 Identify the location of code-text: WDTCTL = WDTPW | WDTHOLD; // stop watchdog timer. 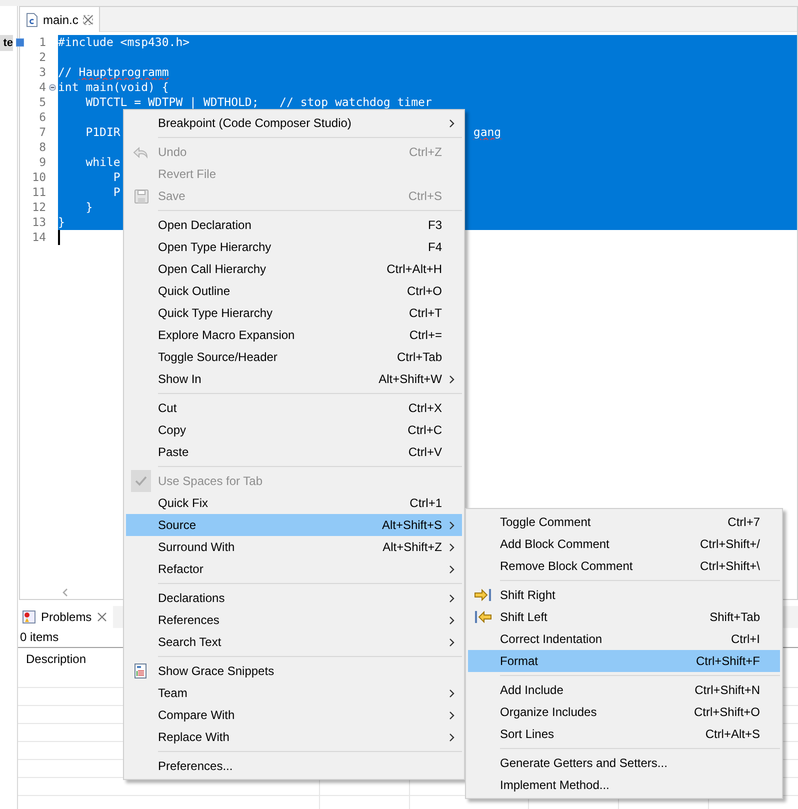
(258, 102).